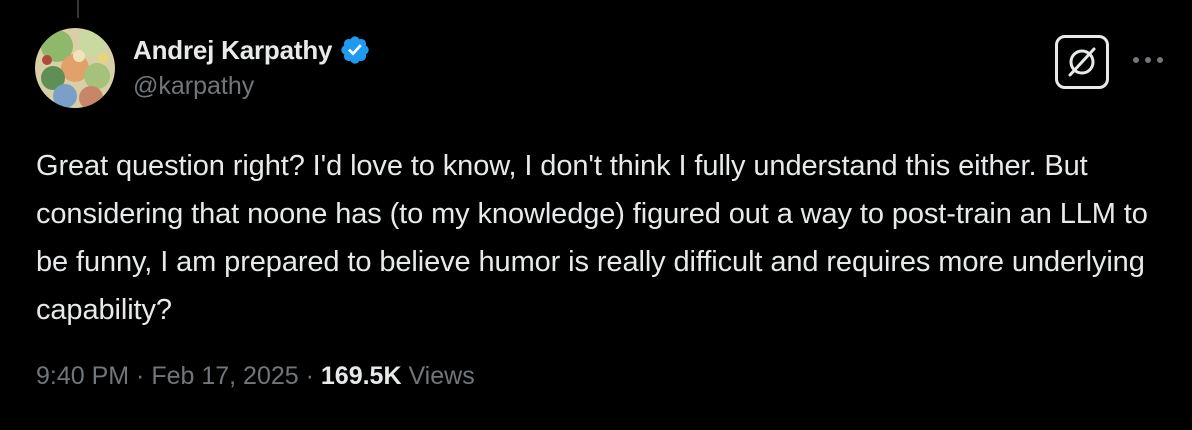 Image resolution: width=1192 pixels, height=430 pixels. I want to click on grok-button, so click(1082, 62).